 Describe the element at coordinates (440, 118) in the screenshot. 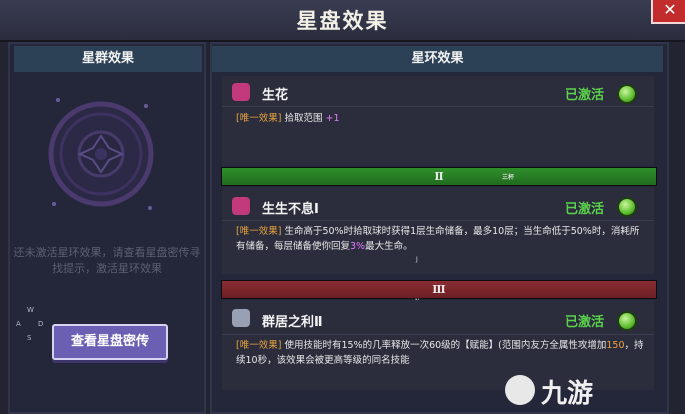

I see `entry-description: [唯一效果] 拾取范围 +1` at that location.